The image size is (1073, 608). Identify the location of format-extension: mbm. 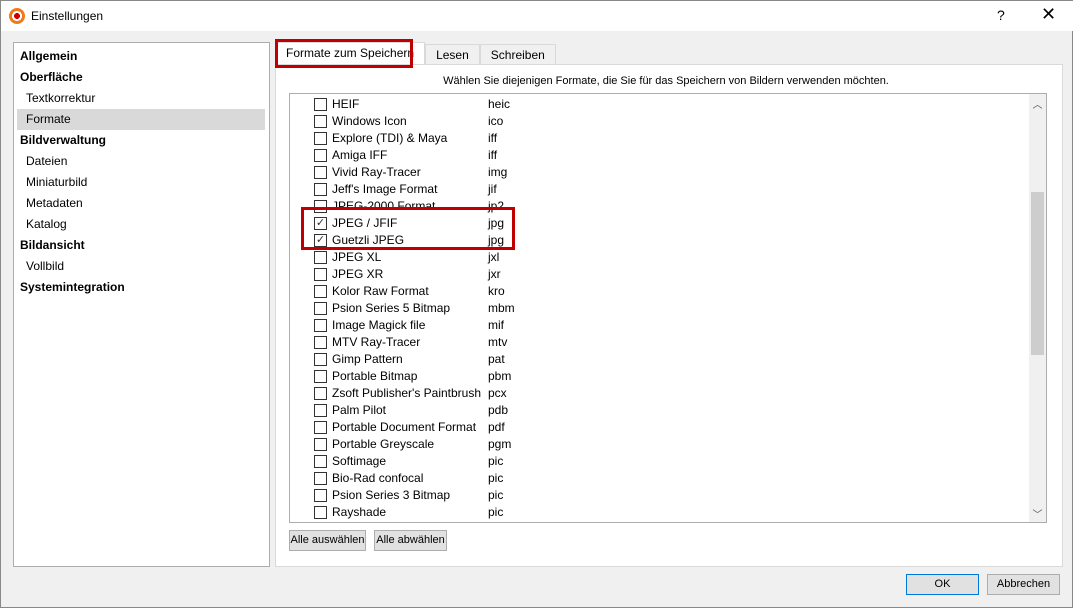
(501, 308).